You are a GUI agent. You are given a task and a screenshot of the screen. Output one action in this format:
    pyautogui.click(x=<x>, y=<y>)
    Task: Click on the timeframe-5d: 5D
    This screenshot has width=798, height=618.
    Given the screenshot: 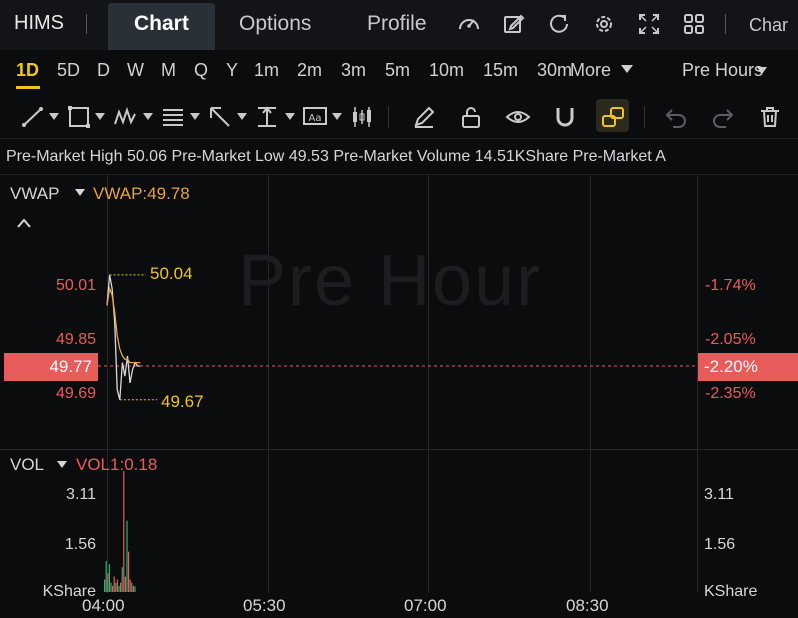 What is the action you would take?
    pyautogui.click(x=68, y=70)
    